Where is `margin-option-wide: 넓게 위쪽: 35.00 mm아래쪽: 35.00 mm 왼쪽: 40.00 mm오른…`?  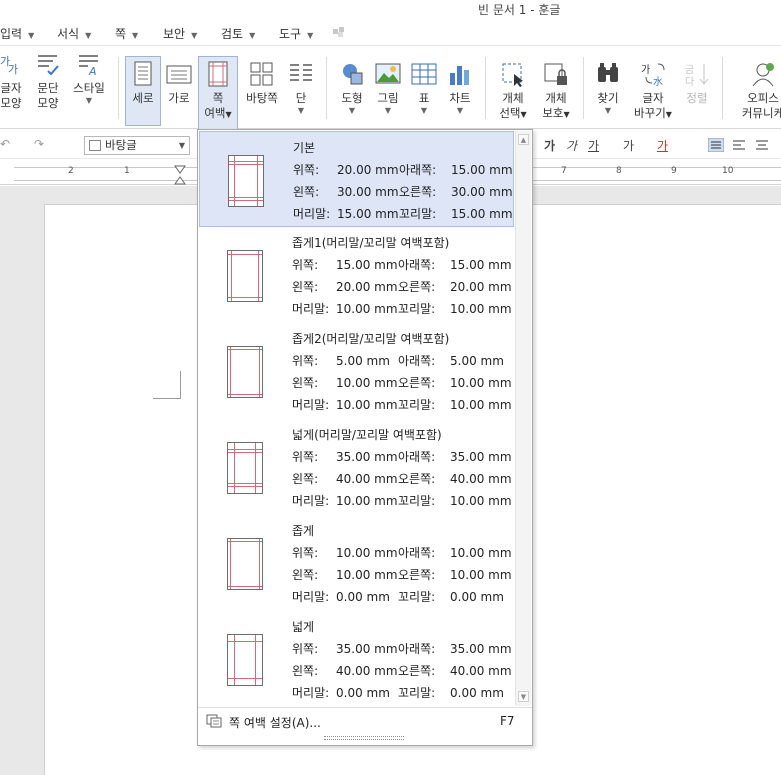 margin-option-wide: 넓게 위쪽: 35.00 mm아래쪽: 35.00 mm 왼쪽: 40.00 mm오른… is located at coordinates (356, 659).